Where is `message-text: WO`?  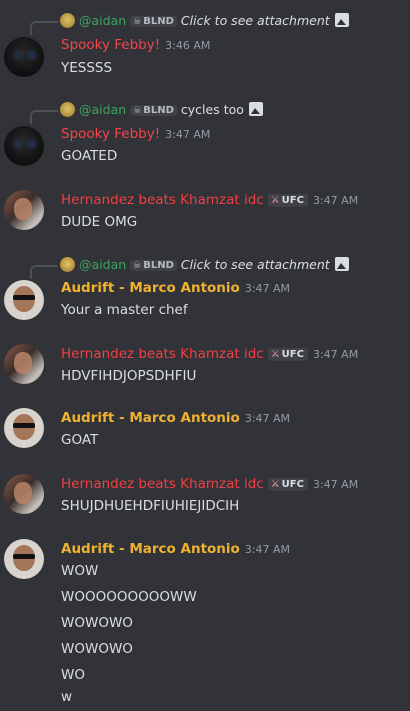
message-text: WO is located at coordinates (73, 675).